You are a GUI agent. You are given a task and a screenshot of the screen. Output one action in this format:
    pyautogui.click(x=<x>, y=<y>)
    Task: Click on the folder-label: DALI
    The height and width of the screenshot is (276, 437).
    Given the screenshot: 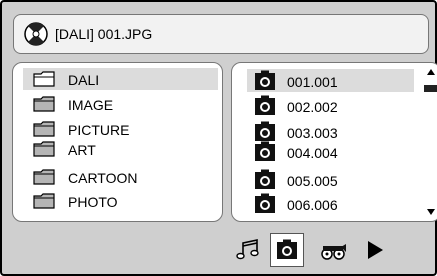 What is the action you would take?
    pyautogui.click(x=84, y=80)
    